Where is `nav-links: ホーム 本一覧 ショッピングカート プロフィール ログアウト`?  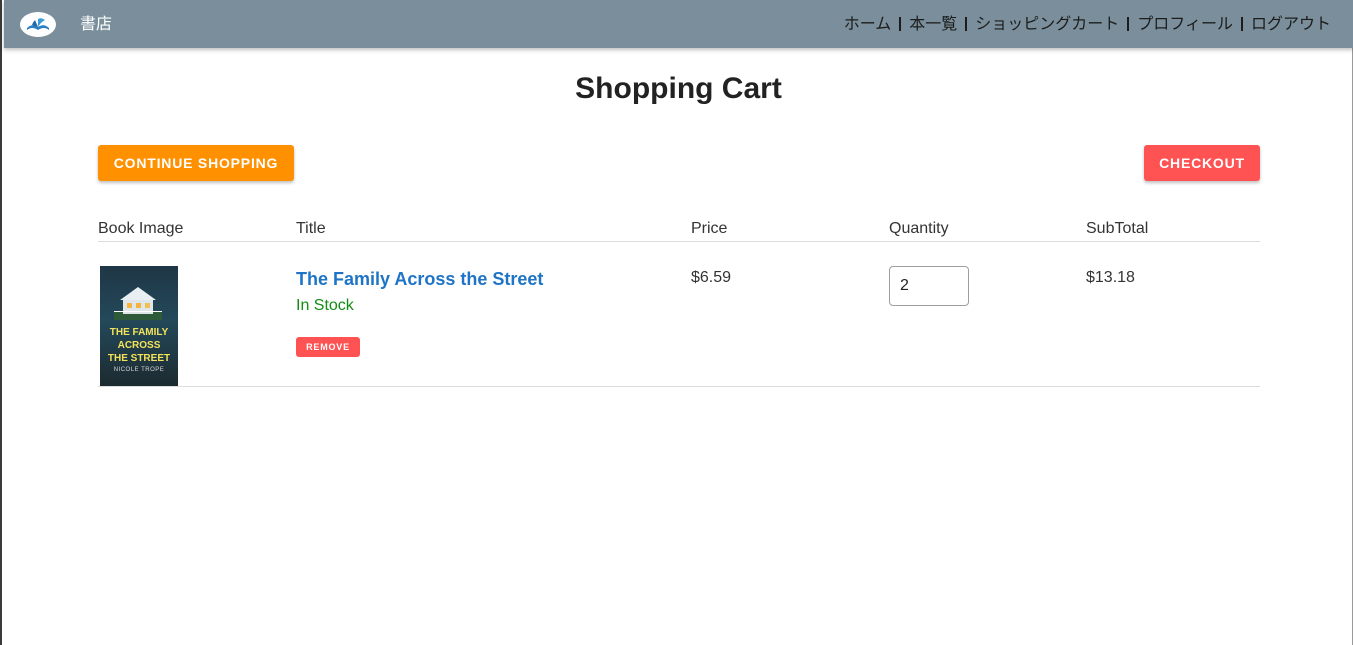
nav-links: ホーム 本一覧 ショッピングカート プロフィール ログアウト is located at coordinates (1087, 24).